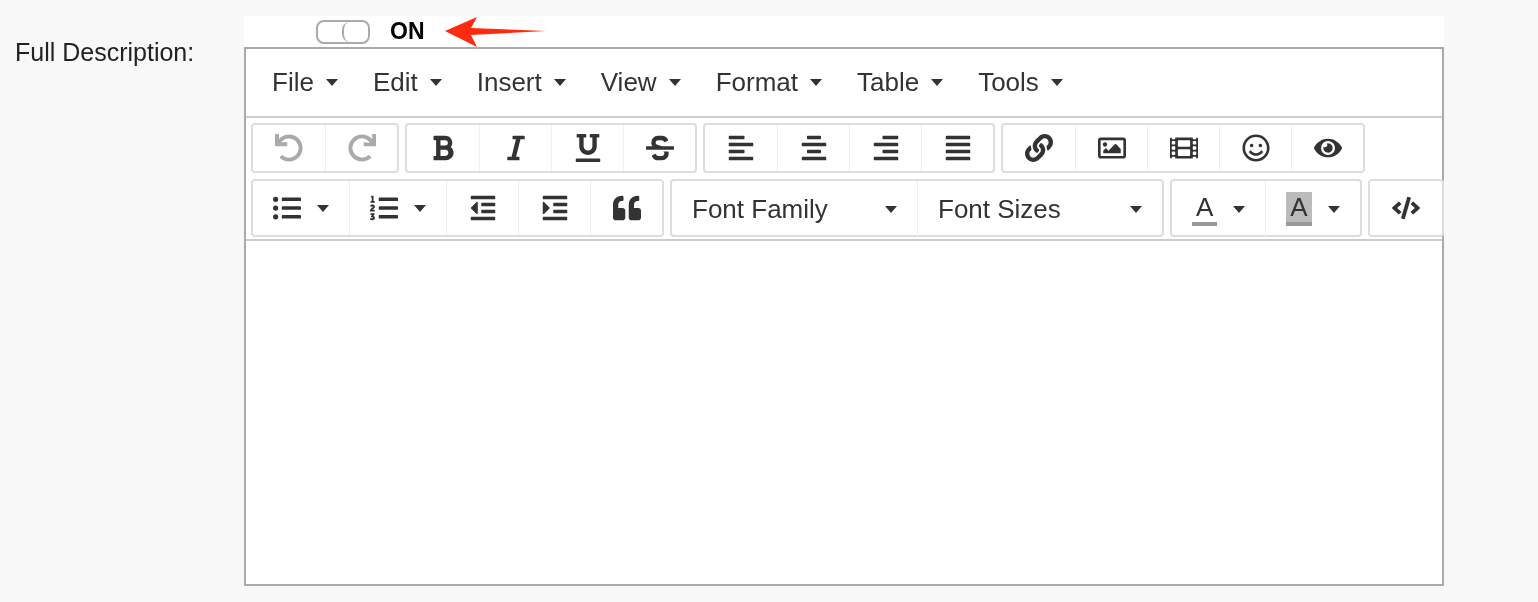 Image resolution: width=1538 pixels, height=602 pixels. What do you see at coordinates (287, 208) in the screenshot?
I see `bullet-list-icon` at bounding box center [287, 208].